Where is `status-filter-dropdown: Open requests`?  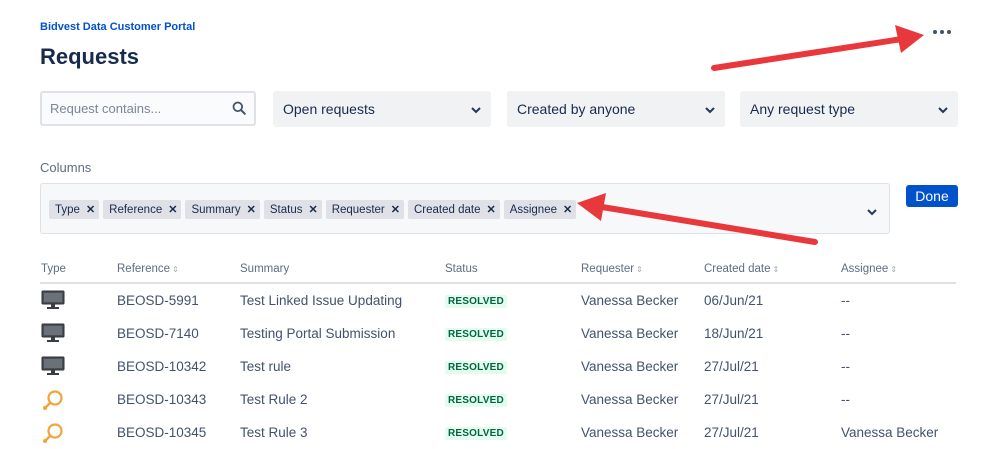 status-filter-dropdown: Open requests is located at coordinates (382, 109).